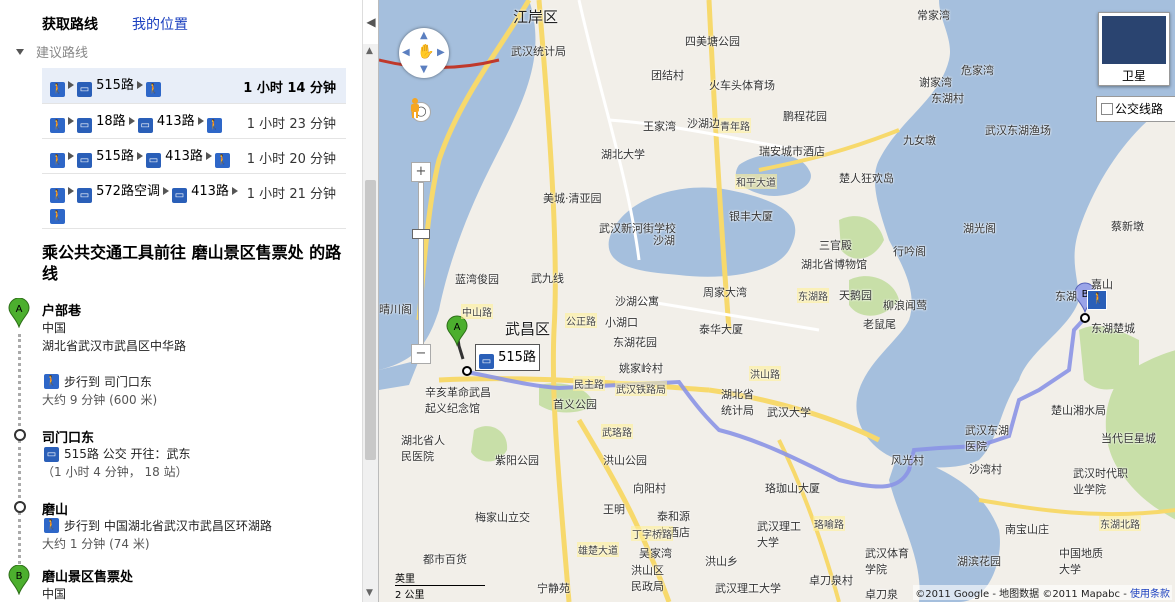  Describe the element at coordinates (68, 438) in the screenshot. I see `stop-1-name: 司门口东` at that location.